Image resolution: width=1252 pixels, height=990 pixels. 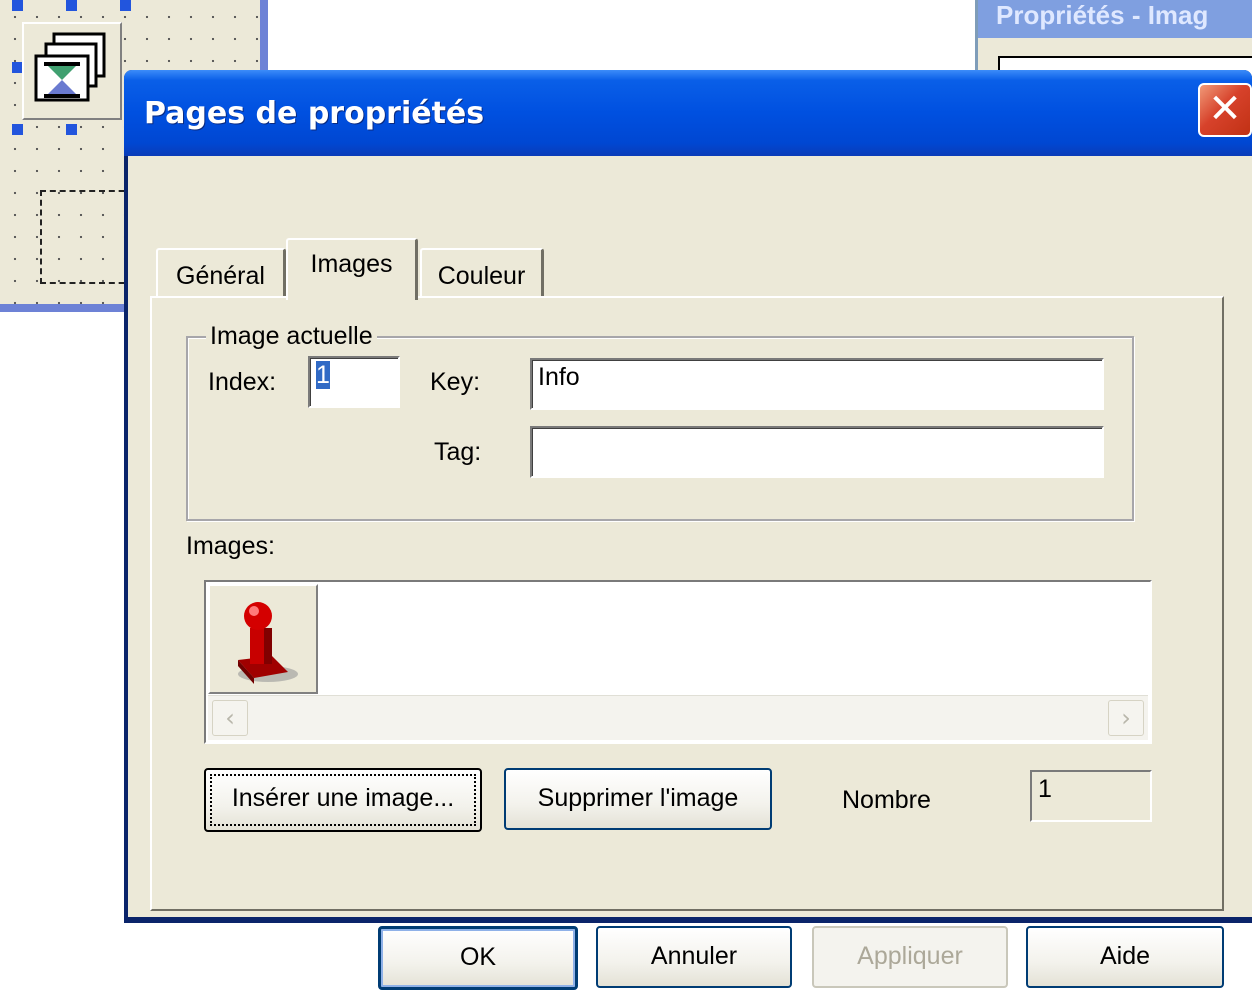 What do you see at coordinates (314, 113) in the screenshot?
I see `dialog-title: Pages de propriétés` at bounding box center [314, 113].